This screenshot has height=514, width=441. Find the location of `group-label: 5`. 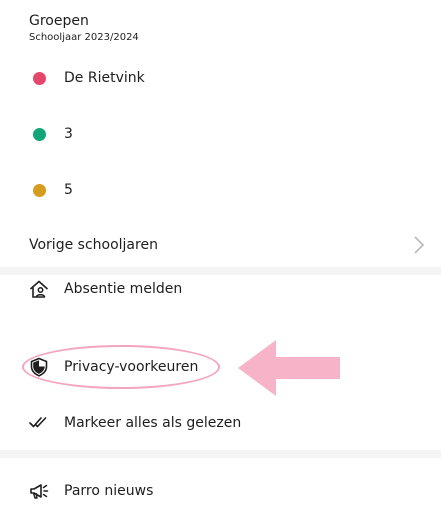

group-label: 5 is located at coordinates (68, 190).